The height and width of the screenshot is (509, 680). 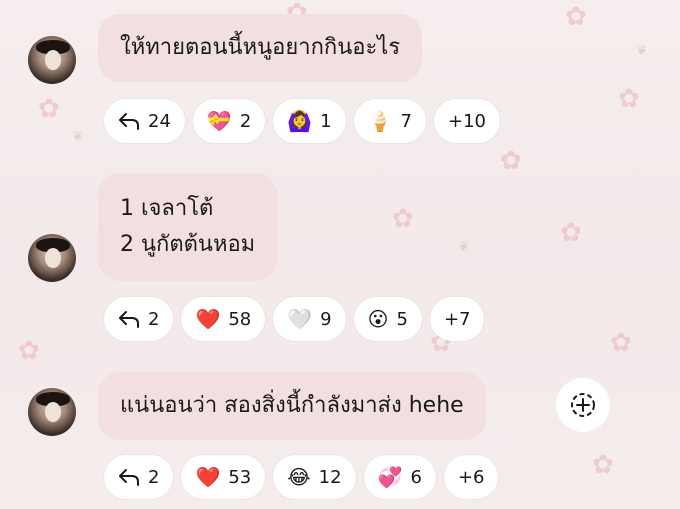 I want to click on more-reactions-count: +10, so click(x=466, y=121).